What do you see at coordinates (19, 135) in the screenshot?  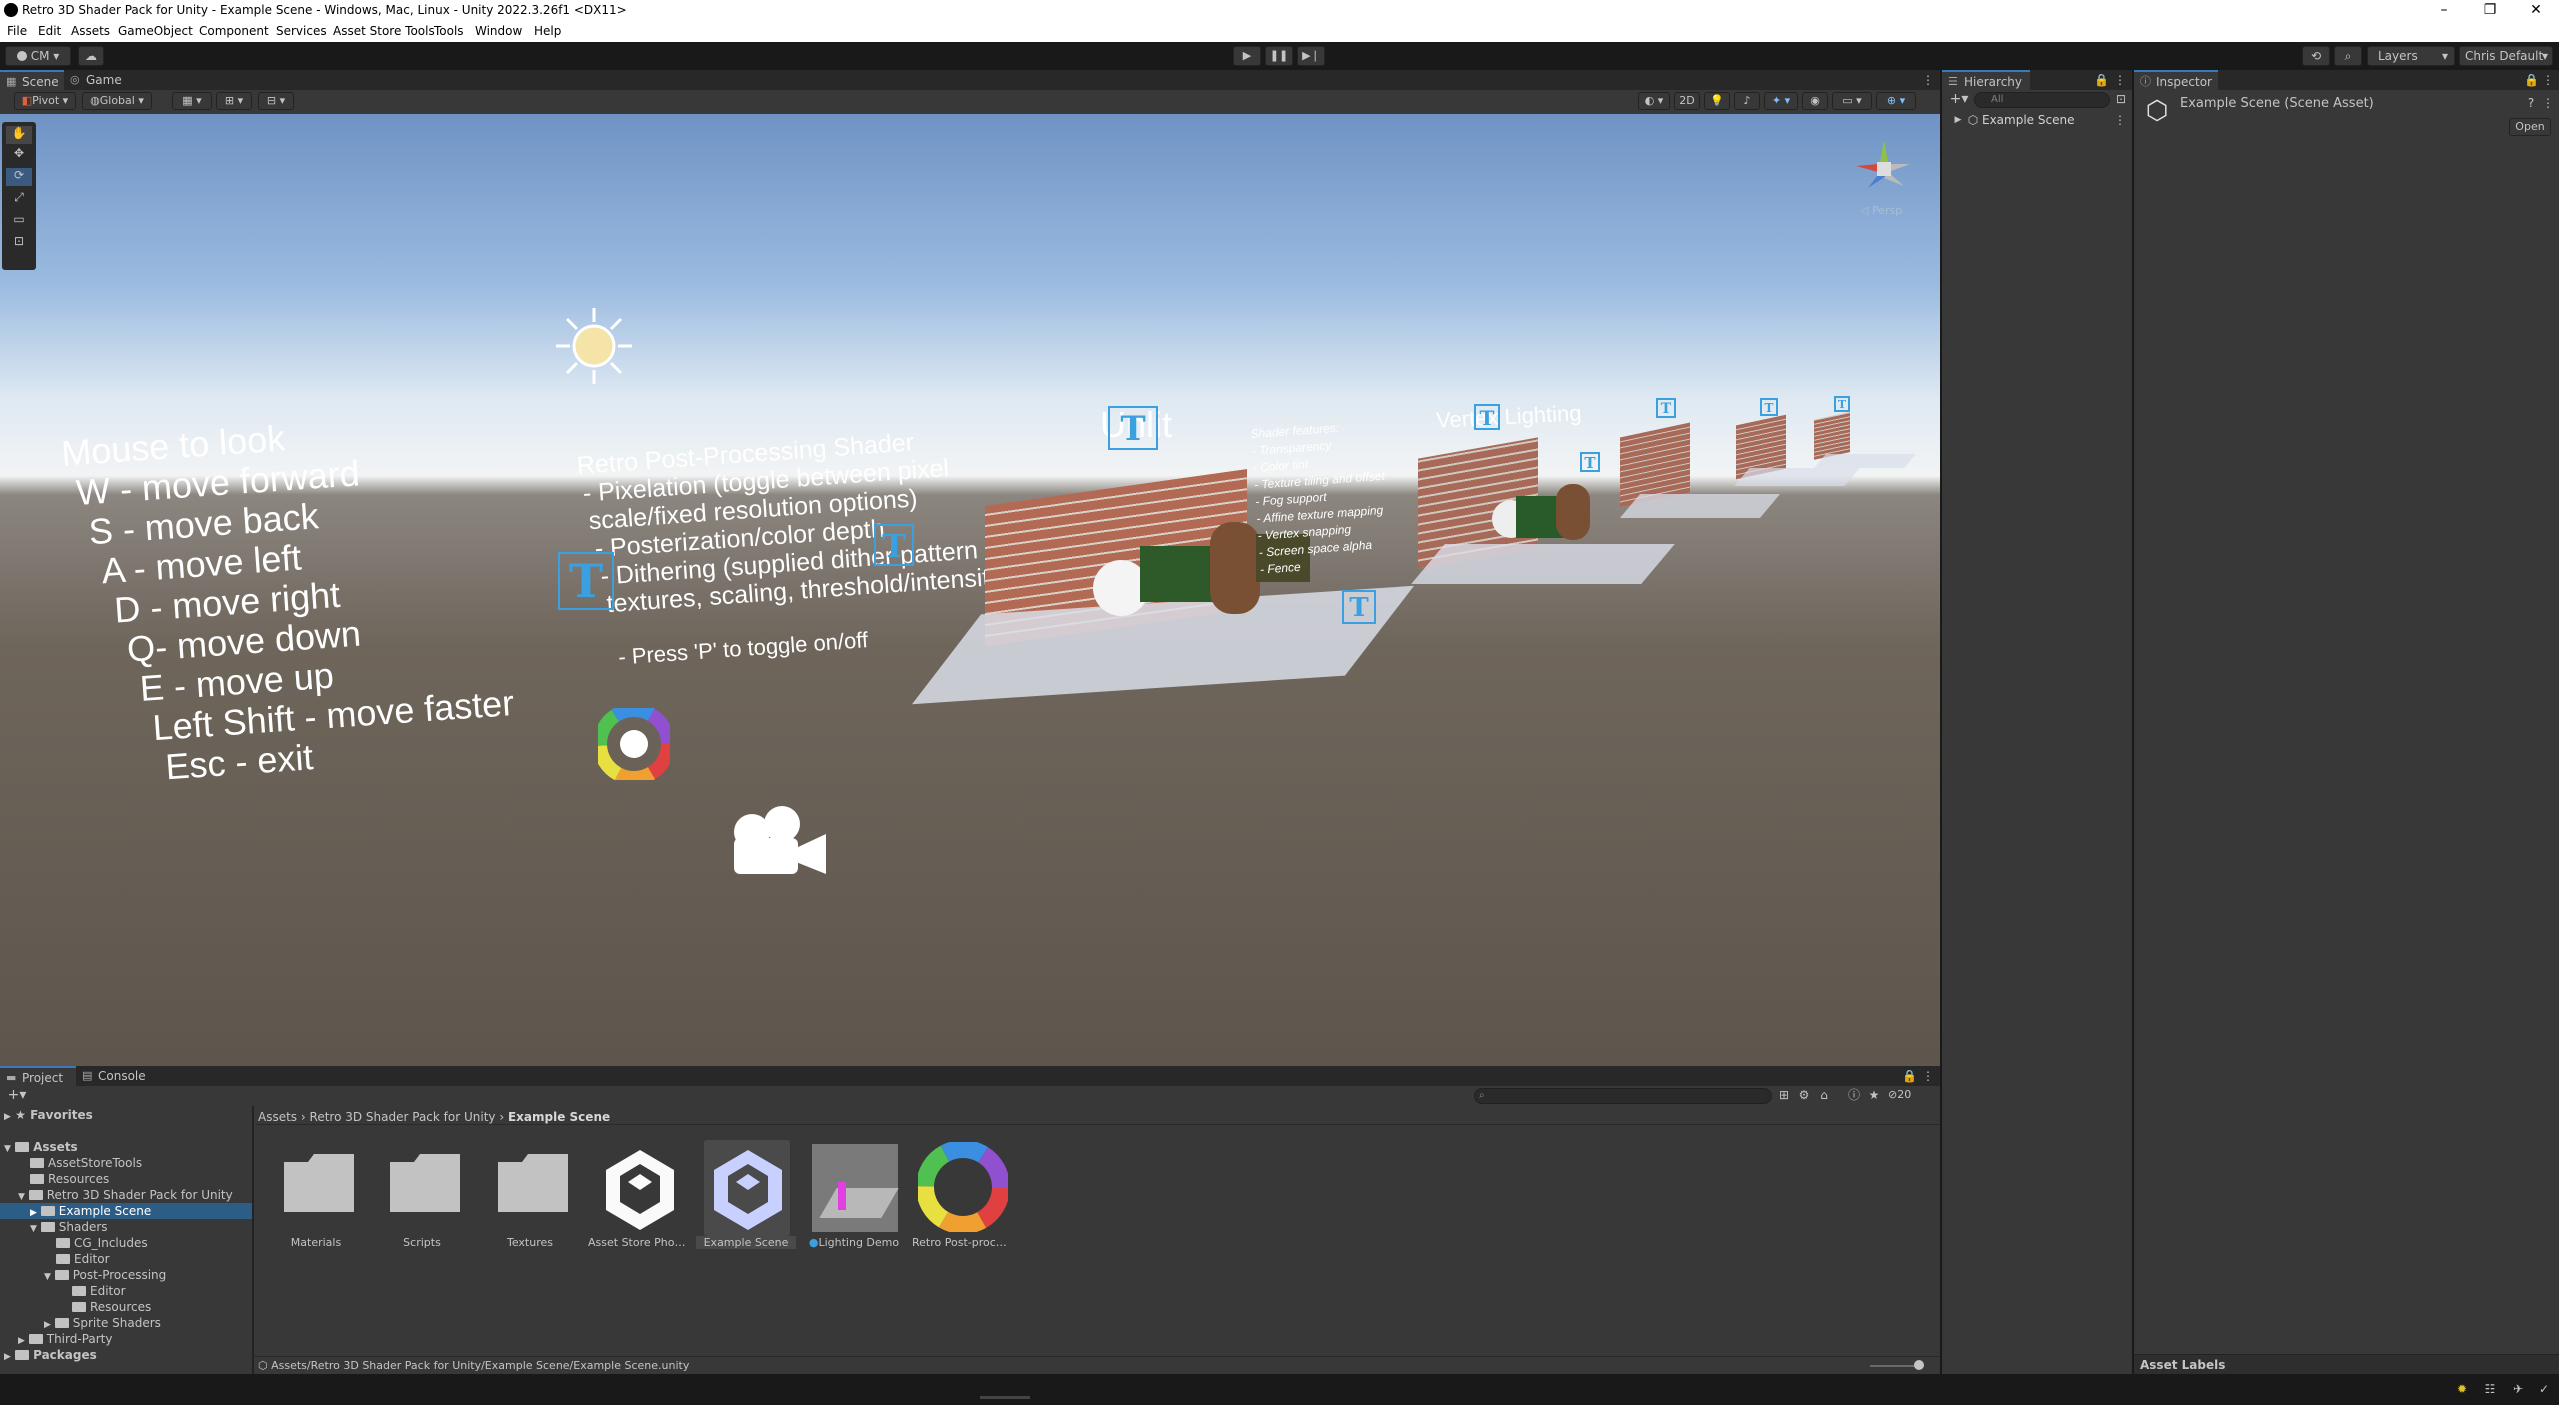 I see `hand-tool-icon: ✋` at bounding box center [19, 135].